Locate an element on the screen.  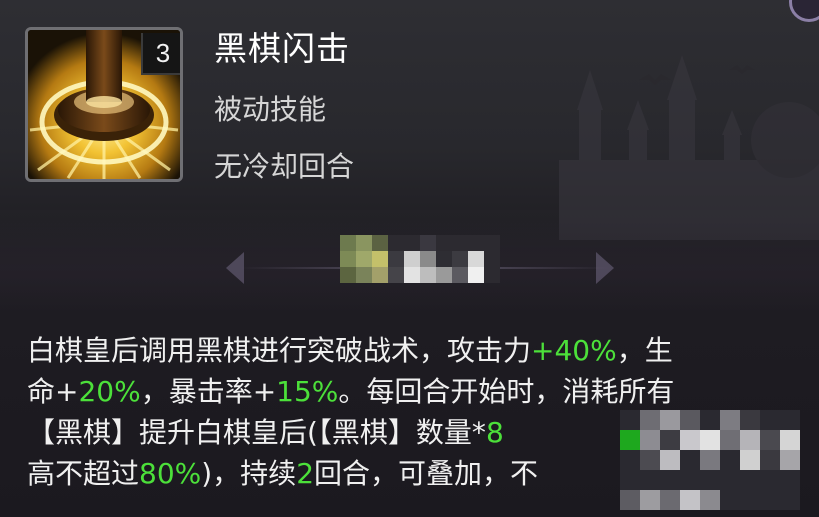
pixelated-watermark is located at coordinates (420, 259).